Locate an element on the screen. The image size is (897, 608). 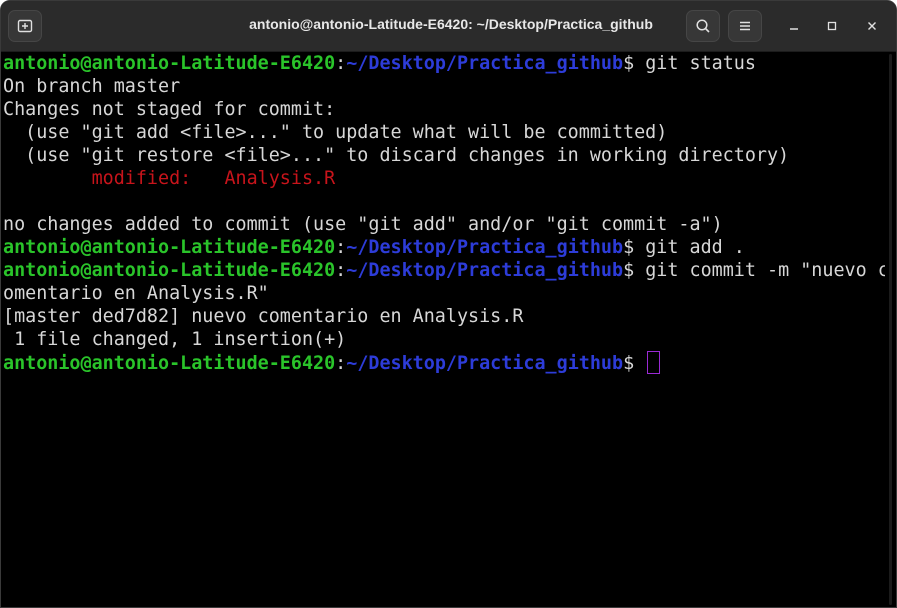
hamburger-menu-icon is located at coordinates (745, 26).